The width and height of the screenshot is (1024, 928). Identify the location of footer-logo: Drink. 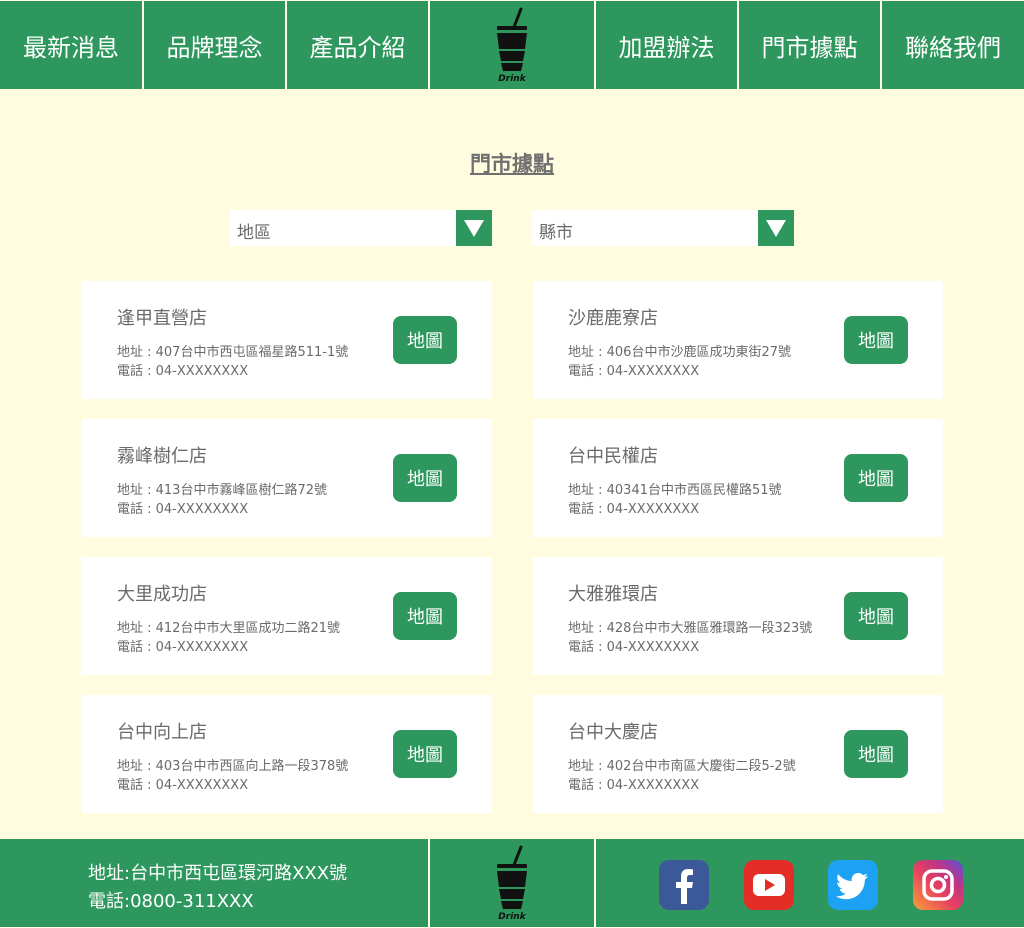
(512, 883).